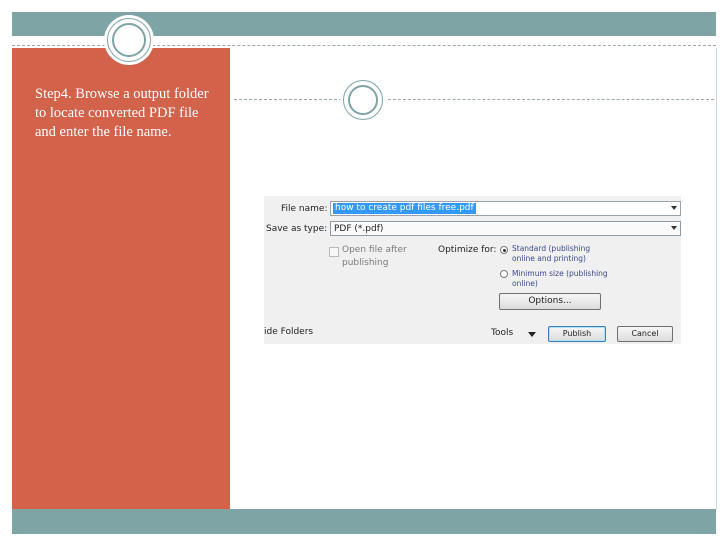 The width and height of the screenshot is (728, 546). Describe the element at coordinates (129, 40) in the screenshot. I see `top-circle-ring-inner` at that location.